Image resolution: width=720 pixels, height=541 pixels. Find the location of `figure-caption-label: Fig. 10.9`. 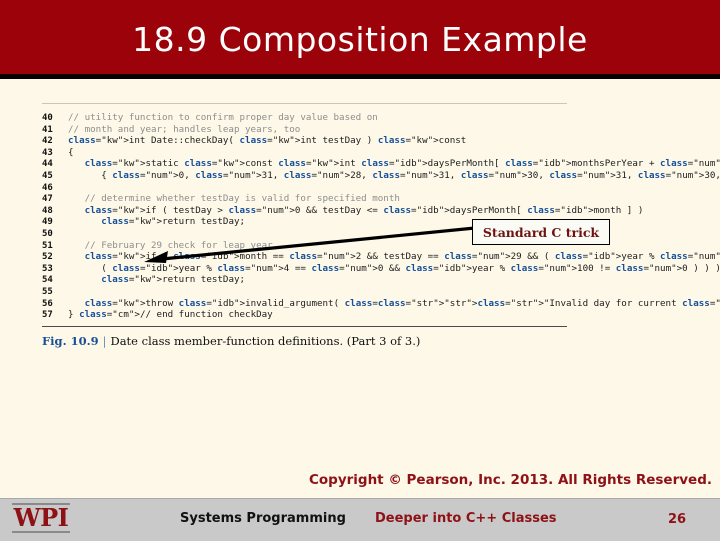

figure-caption-label: Fig. 10.9 is located at coordinates (70, 340).